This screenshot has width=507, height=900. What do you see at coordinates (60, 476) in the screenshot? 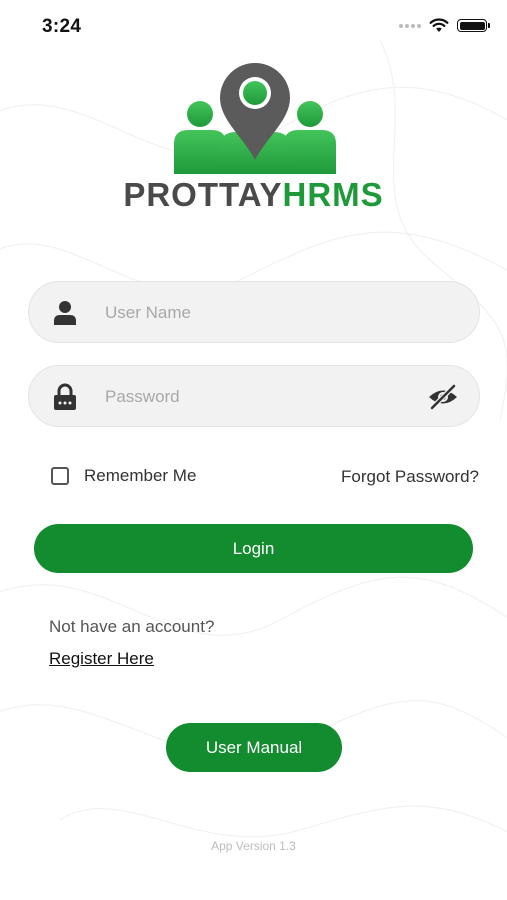
I see `checkbox-box` at bounding box center [60, 476].